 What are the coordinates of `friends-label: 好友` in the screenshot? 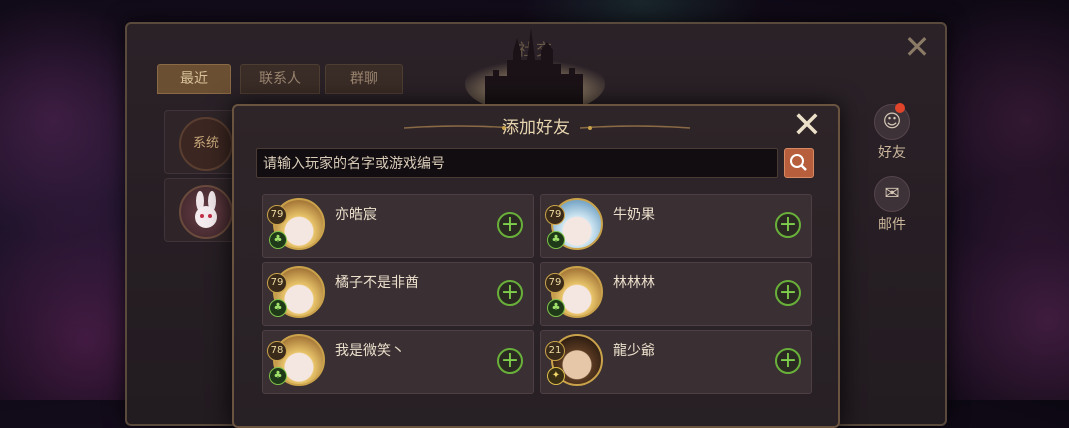 It's located at (892, 153).